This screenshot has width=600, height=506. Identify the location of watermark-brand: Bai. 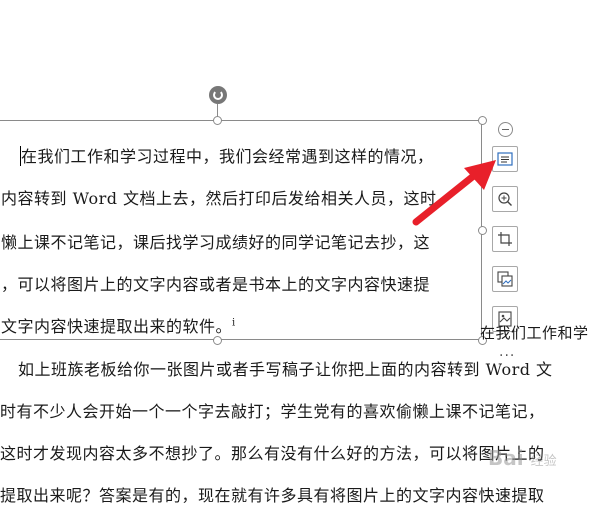
(506, 458).